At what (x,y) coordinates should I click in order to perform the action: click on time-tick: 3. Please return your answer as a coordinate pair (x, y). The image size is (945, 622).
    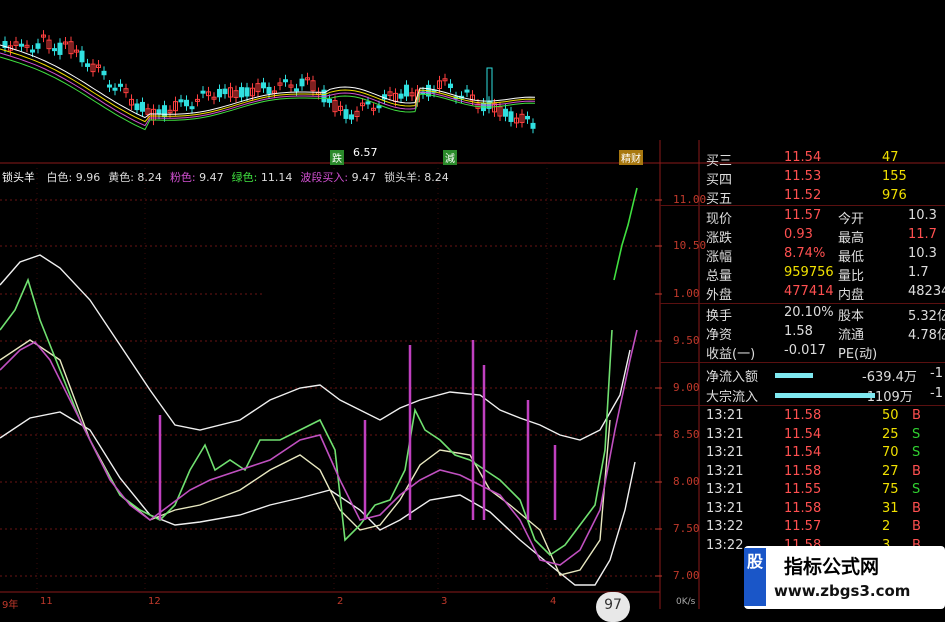
    Looking at the image, I should click on (444, 601).